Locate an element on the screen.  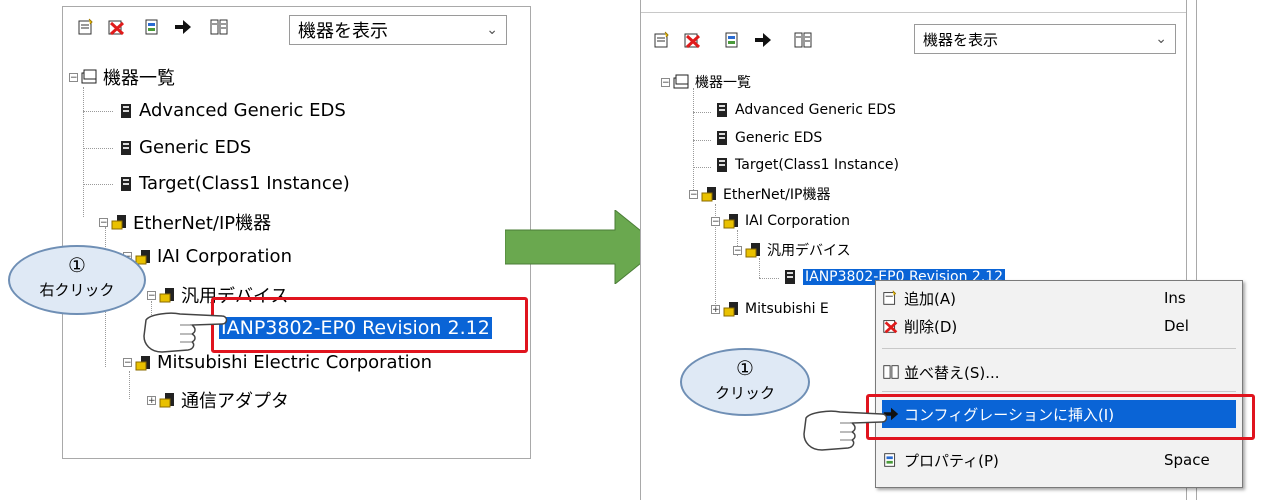
menu-item-property: プロパティ(P) Space is located at coordinates (1059, 460).